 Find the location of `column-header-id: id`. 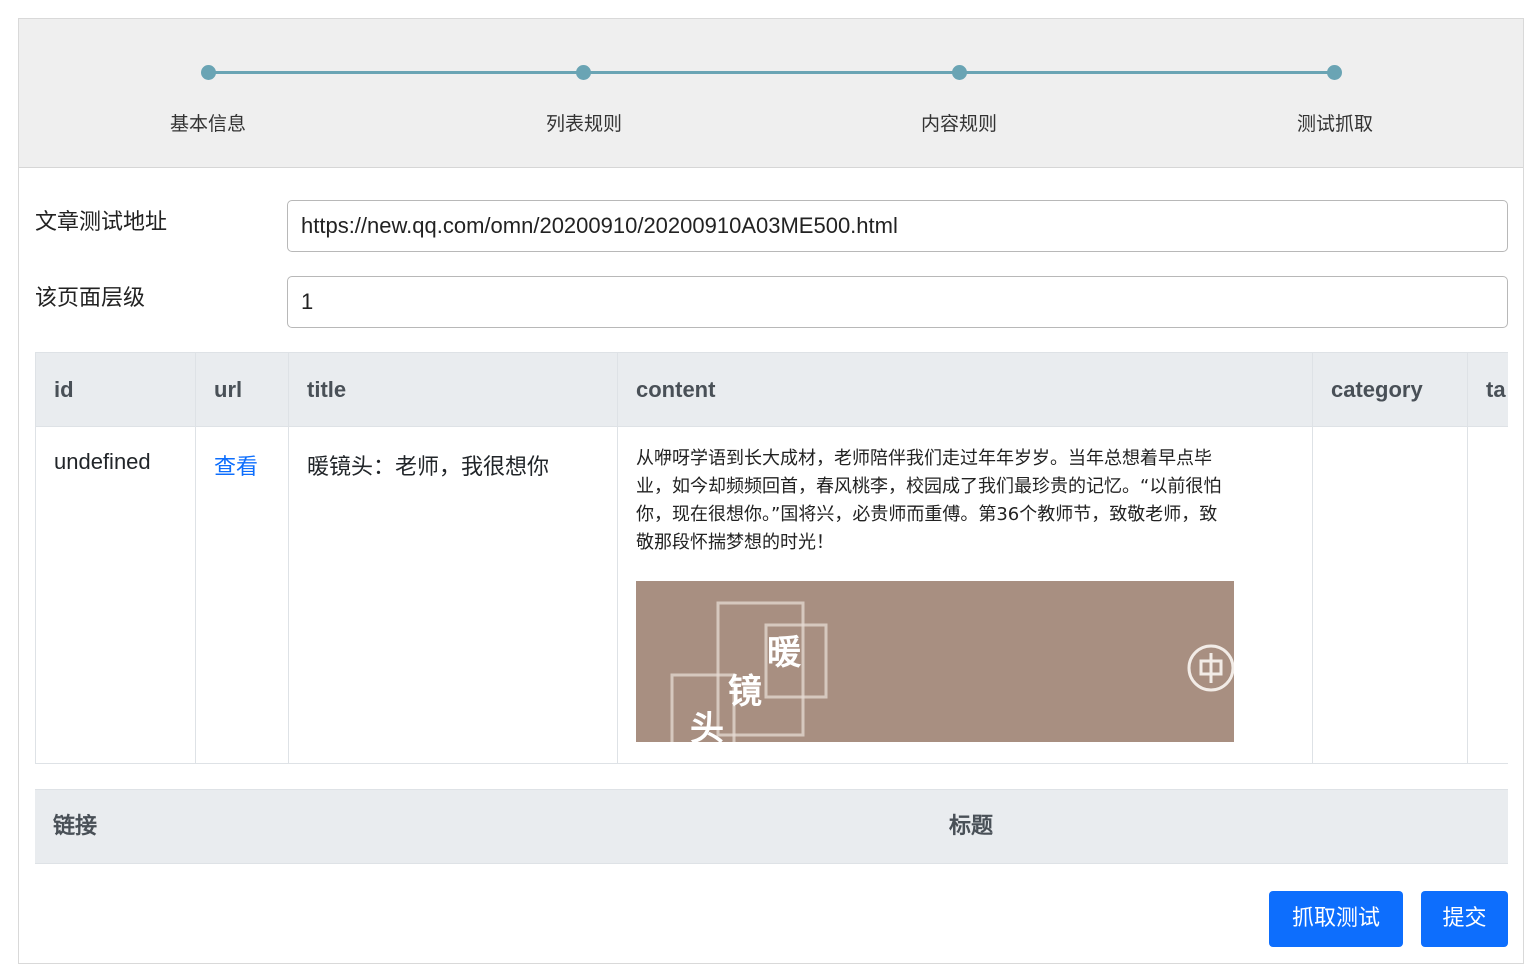

column-header-id: id is located at coordinates (116, 390).